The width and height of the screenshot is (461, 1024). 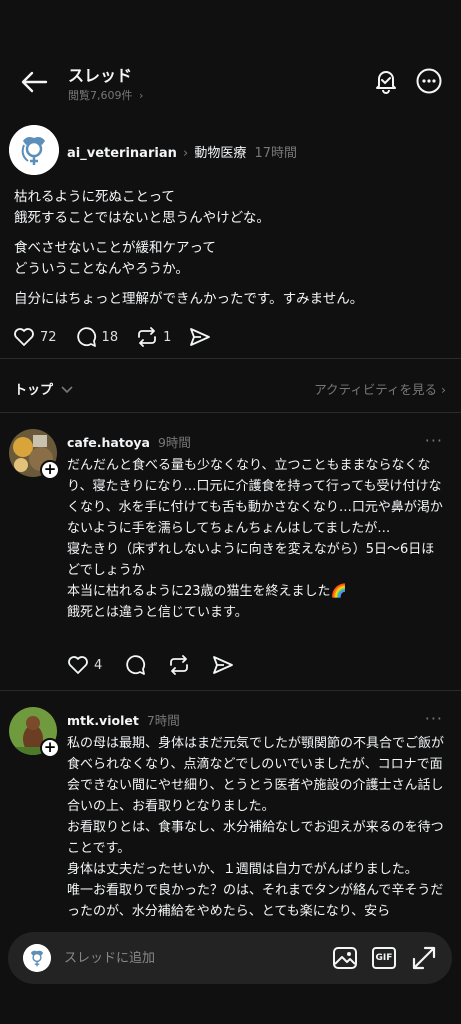 What do you see at coordinates (122, 153) in the screenshot?
I see `author-username: ai_veterinarian` at bounding box center [122, 153].